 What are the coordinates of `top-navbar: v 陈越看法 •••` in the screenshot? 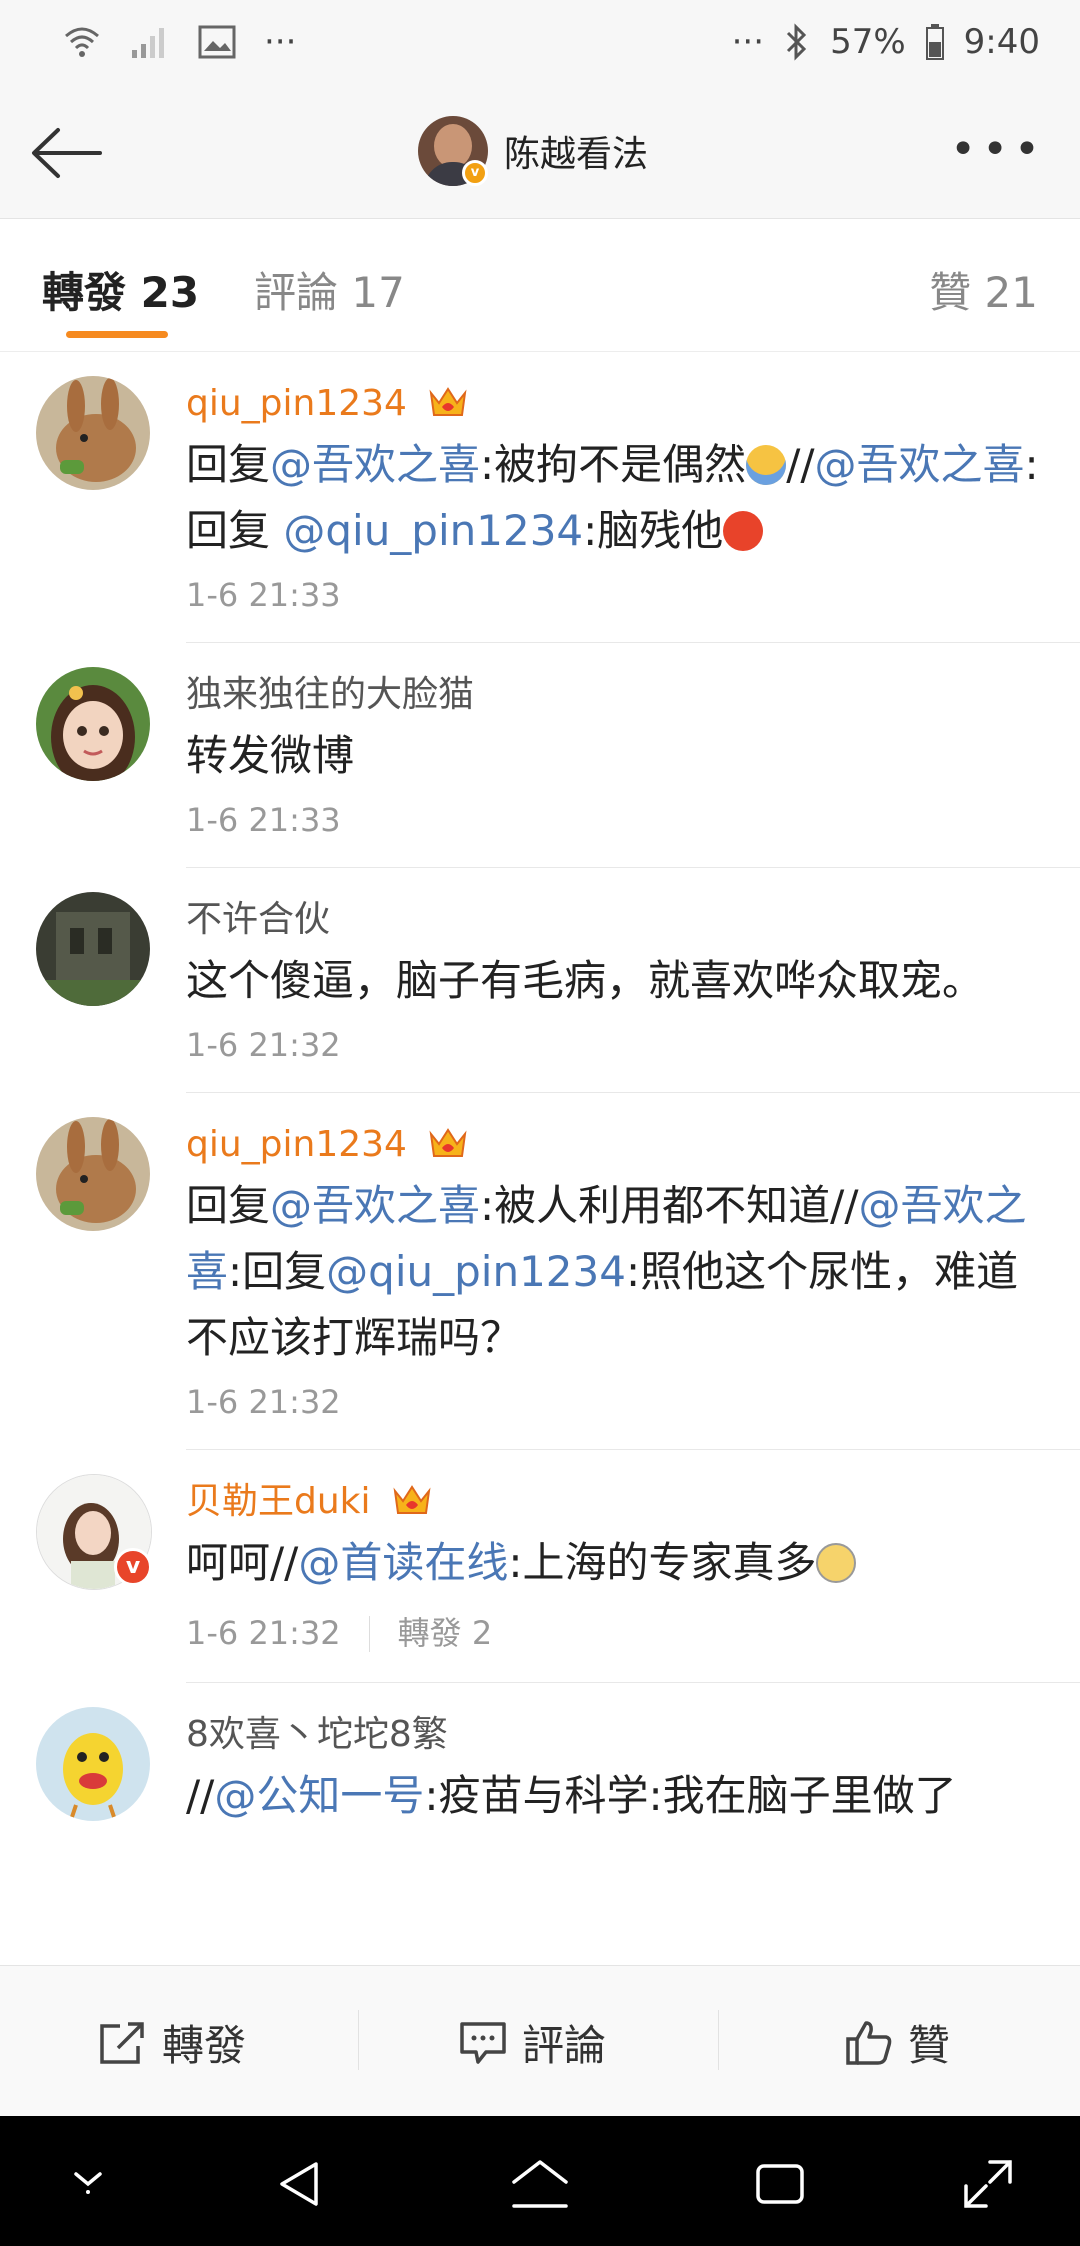 It's located at (540, 154).